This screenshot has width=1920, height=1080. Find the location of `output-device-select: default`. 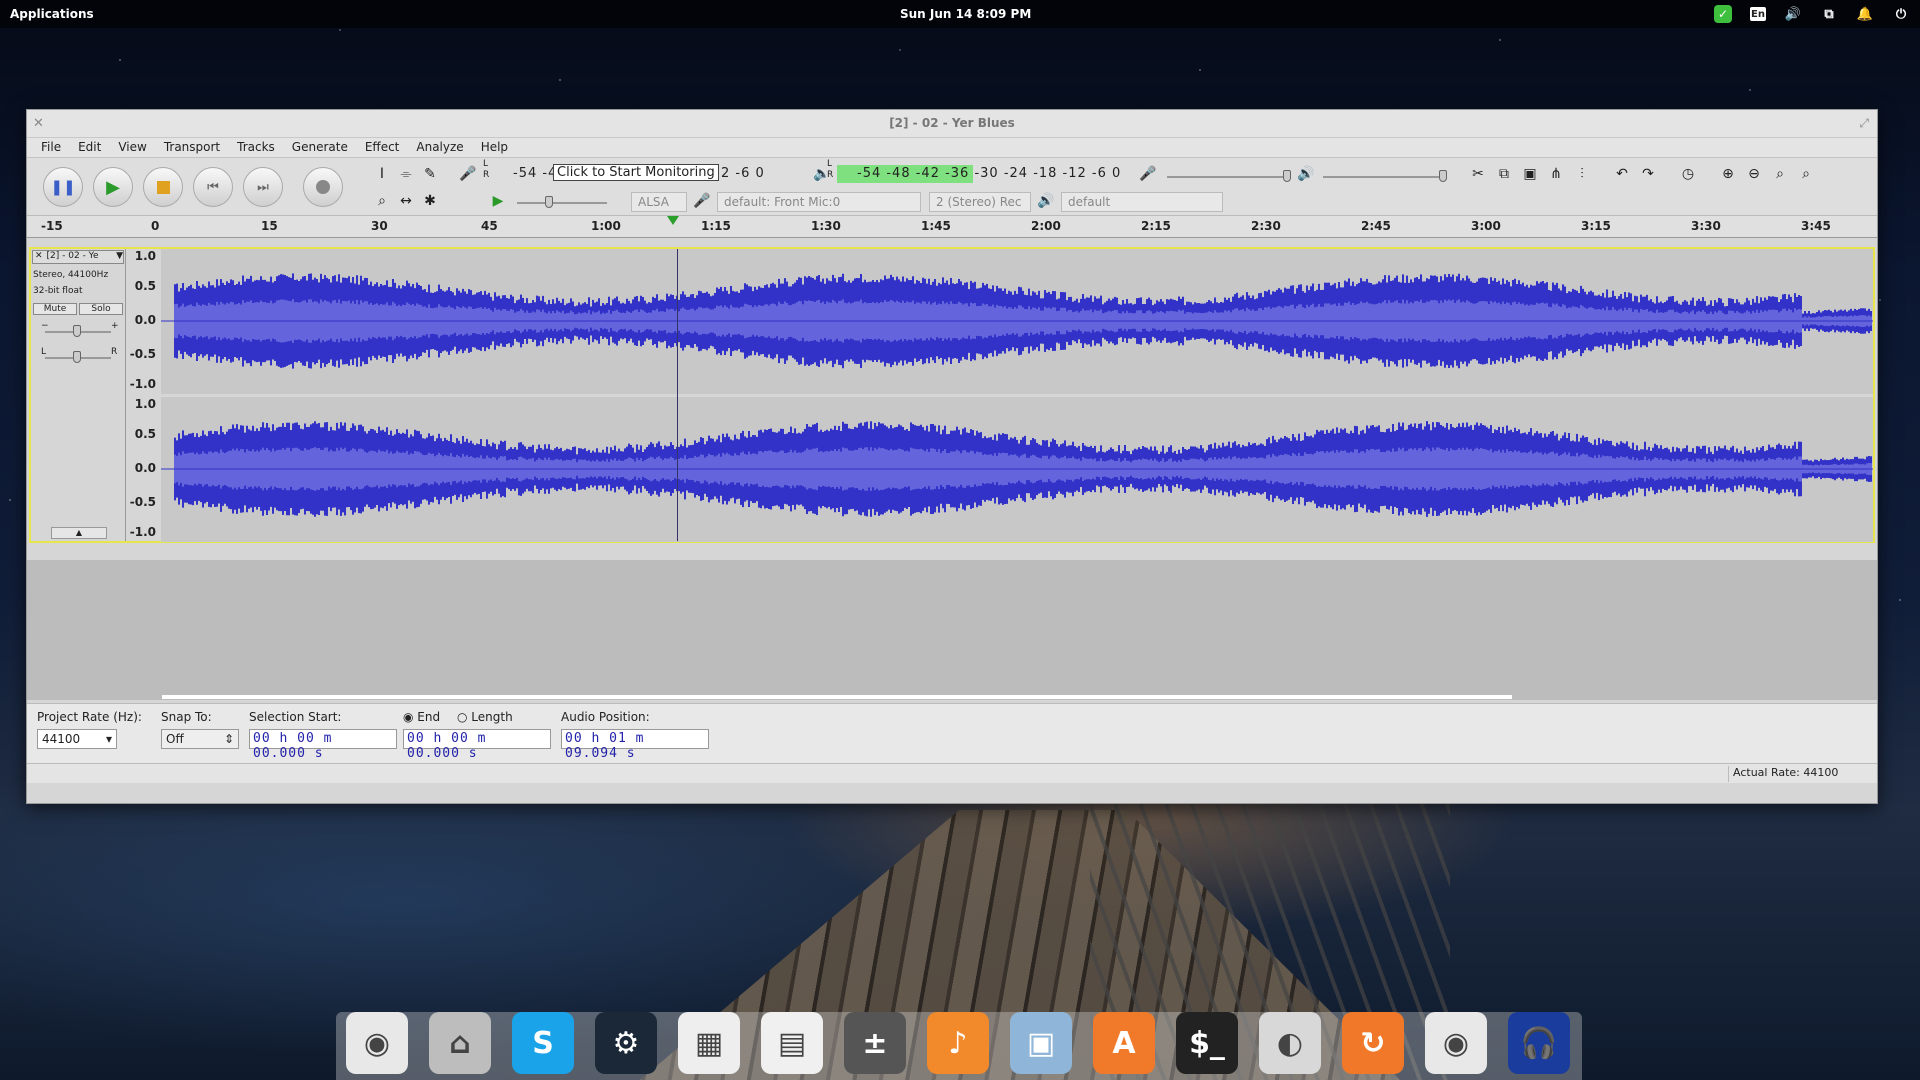

output-device-select: default is located at coordinates (1142, 202).